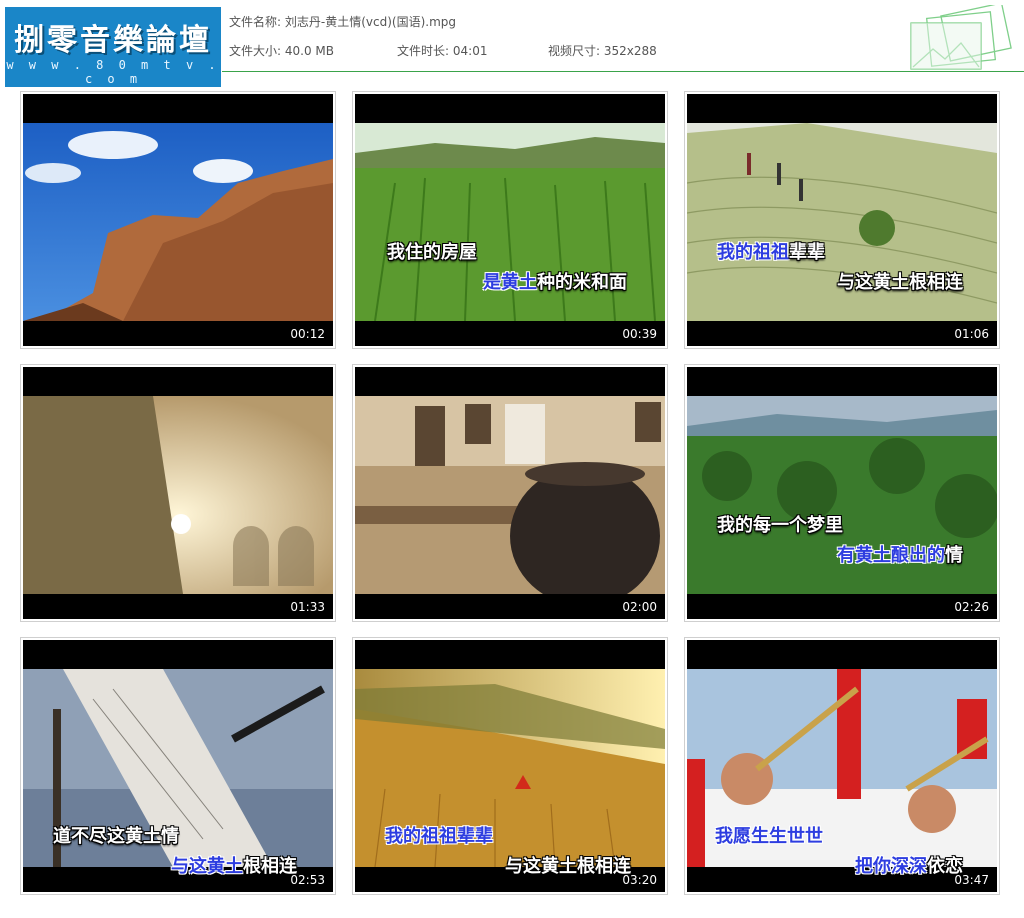  What do you see at coordinates (307, 607) in the screenshot?
I see `thumbnail-timestamp: 01:33` at bounding box center [307, 607].